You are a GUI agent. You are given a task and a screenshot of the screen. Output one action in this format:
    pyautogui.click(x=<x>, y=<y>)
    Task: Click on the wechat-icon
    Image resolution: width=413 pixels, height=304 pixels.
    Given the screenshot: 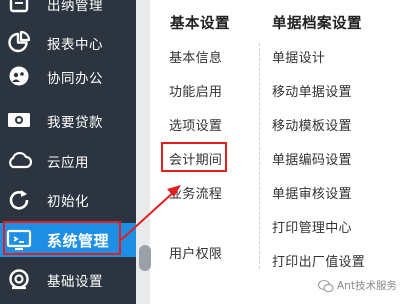 What is the action you would take?
    pyautogui.click(x=325, y=285)
    